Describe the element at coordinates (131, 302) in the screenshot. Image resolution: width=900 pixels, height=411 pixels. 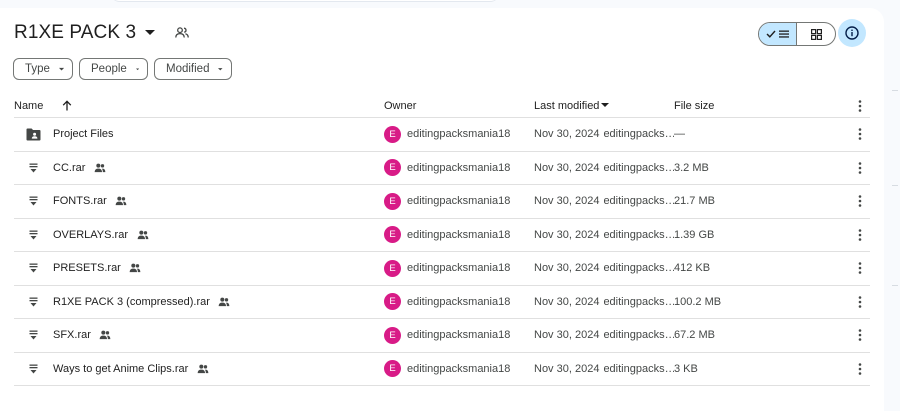
I see `file-name: R1XE PACK 3 (compressed).rar` at that location.